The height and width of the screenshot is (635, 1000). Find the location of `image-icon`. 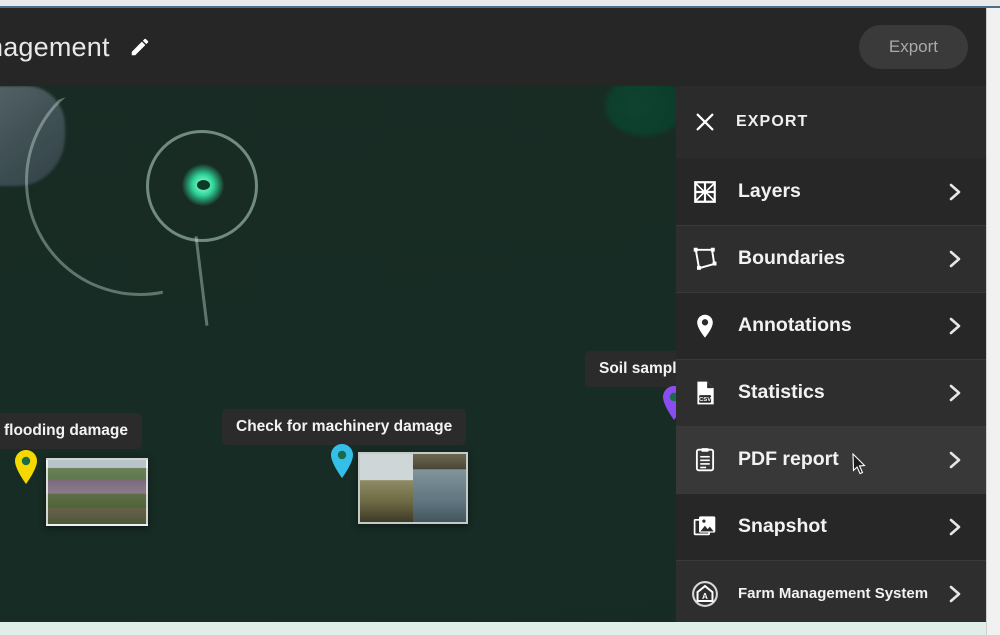

image-icon is located at coordinates (705, 527).